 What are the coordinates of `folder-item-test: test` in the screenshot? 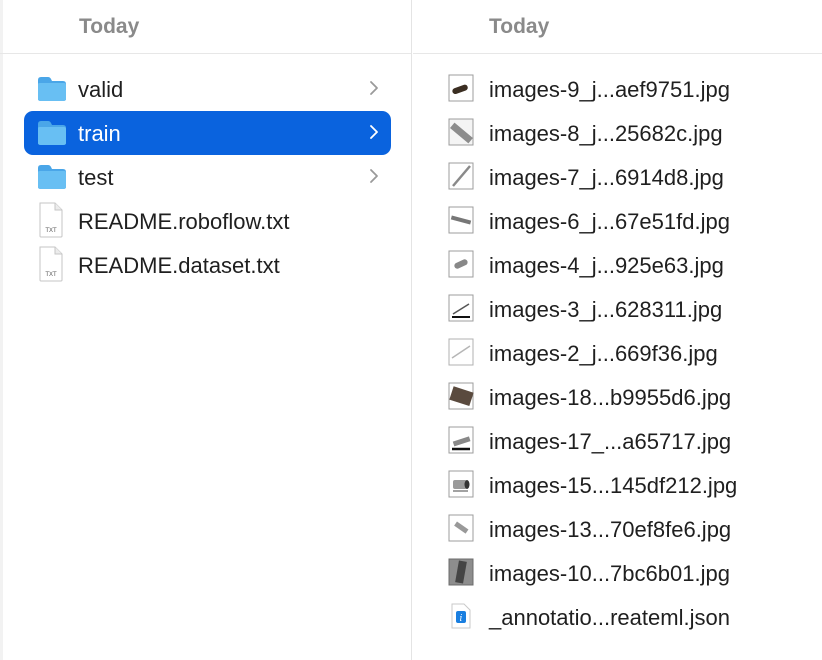 It's located at (207, 177).